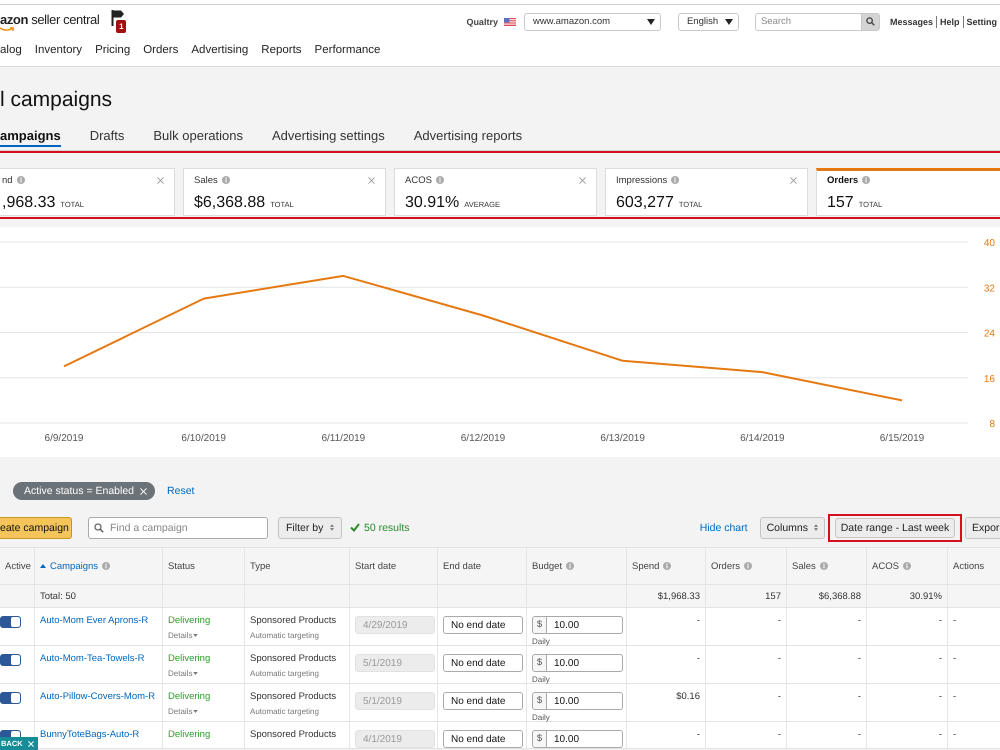  Describe the element at coordinates (84, 491) in the screenshot. I see `filter-chip: Active status = Enabled` at that location.